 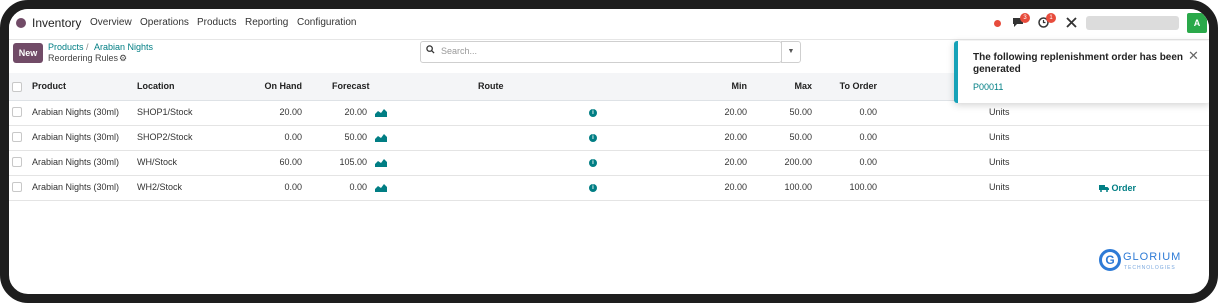 What do you see at coordinates (276, 86) in the screenshot?
I see `col-on-hand: On Hand` at bounding box center [276, 86].